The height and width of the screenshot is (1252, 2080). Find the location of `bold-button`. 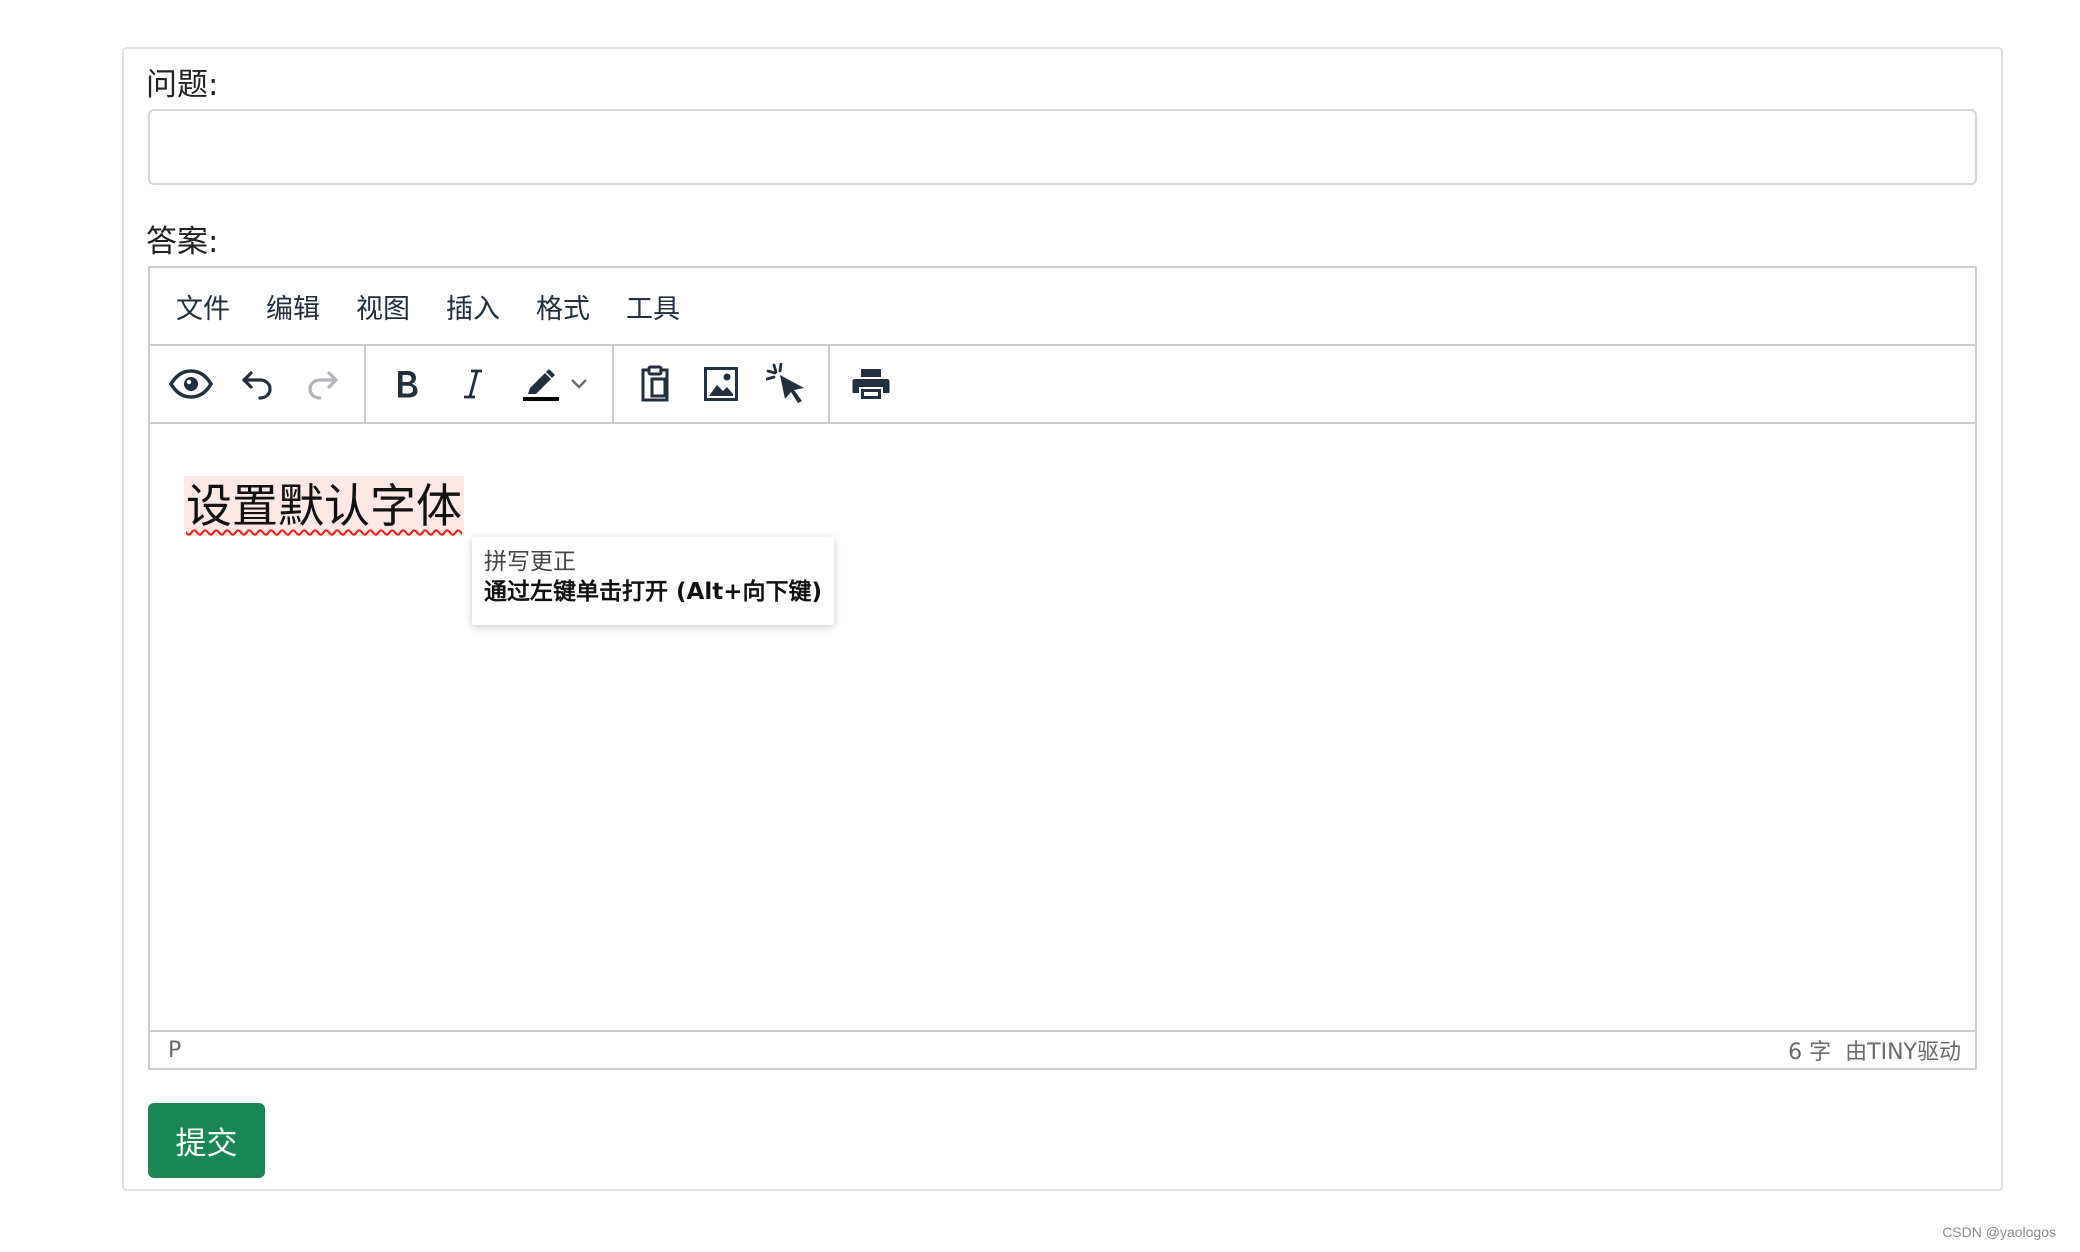

bold-button is located at coordinates (407, 384).